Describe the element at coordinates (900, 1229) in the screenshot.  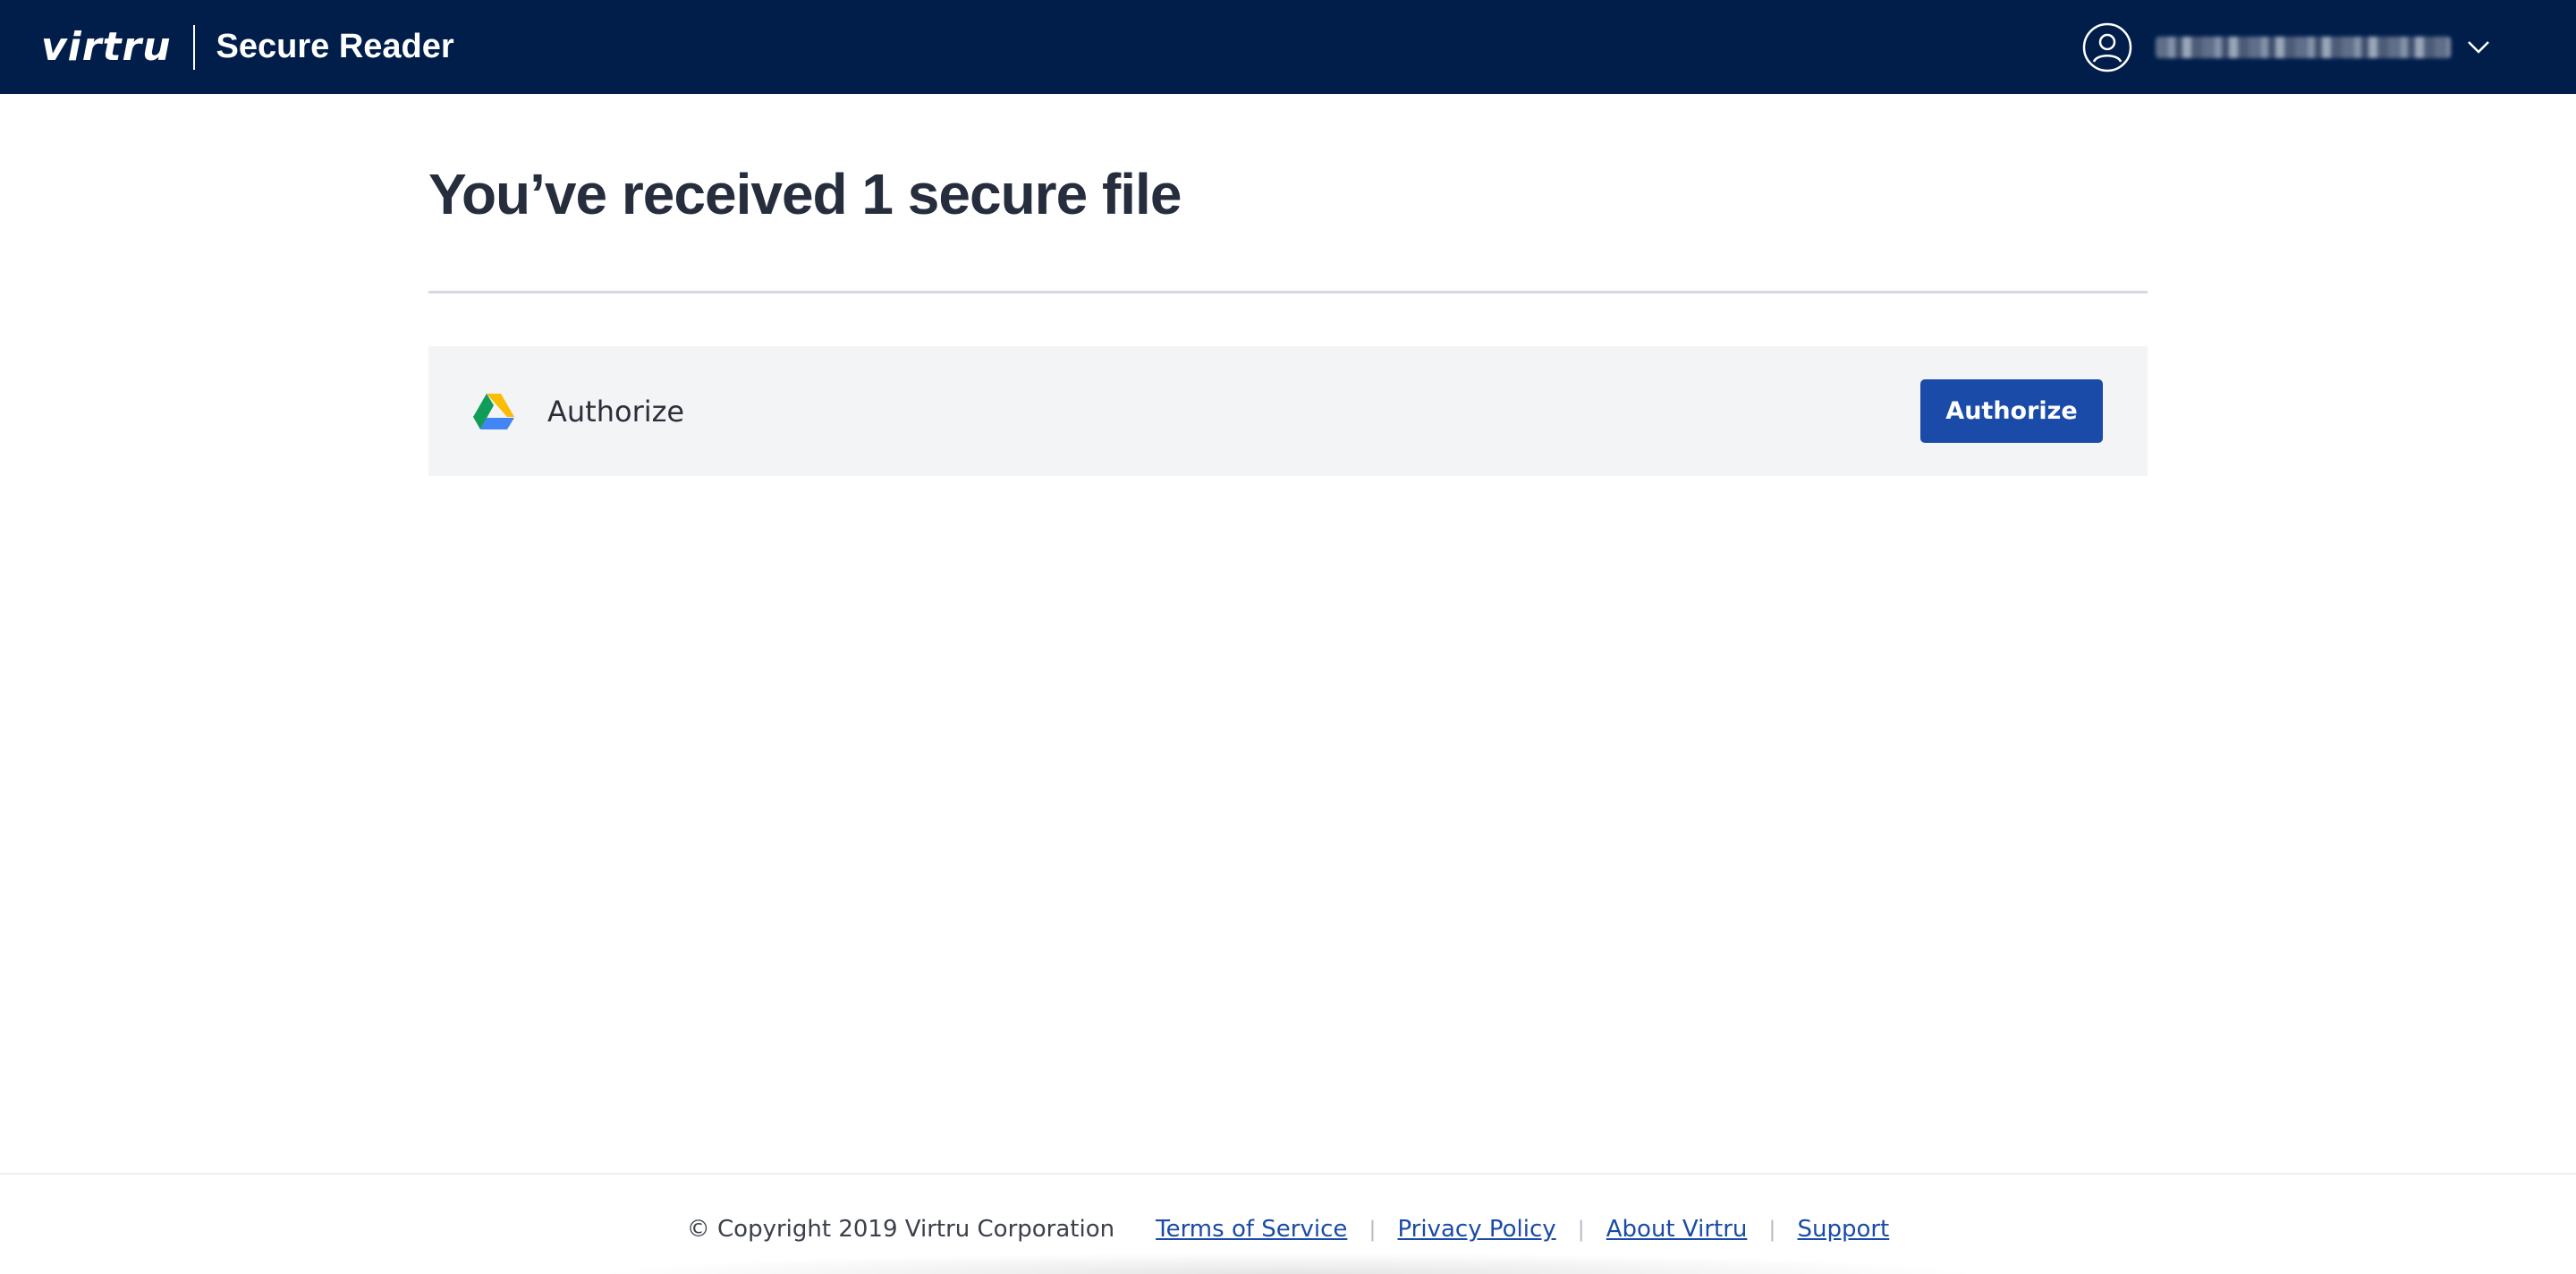
I see `copyright-text: © Copyright 2019 Virtru Corporation` at that location.